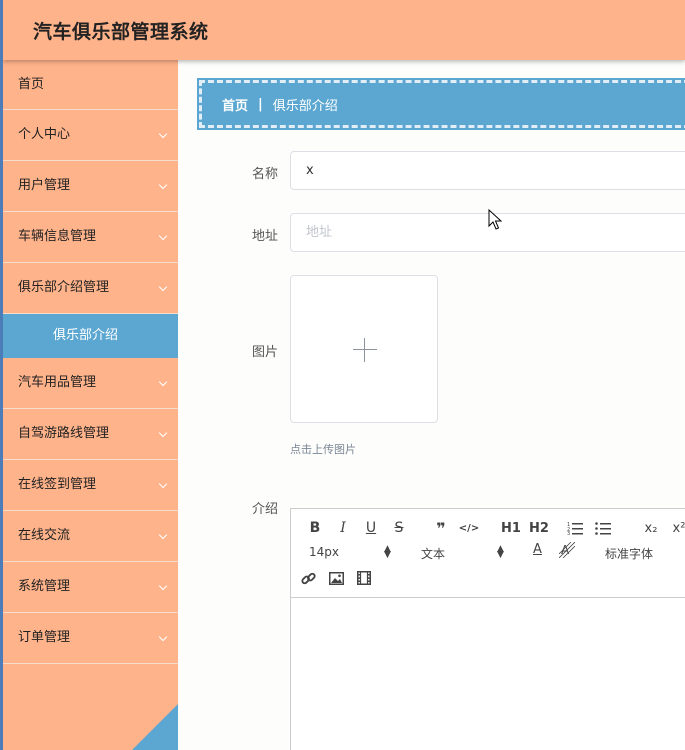 Image resolution: width=685 pixels, height=750 pixels. Describe the element at coordinates (343, 528) in the screenshot. I see `italic-button: I` at that location.